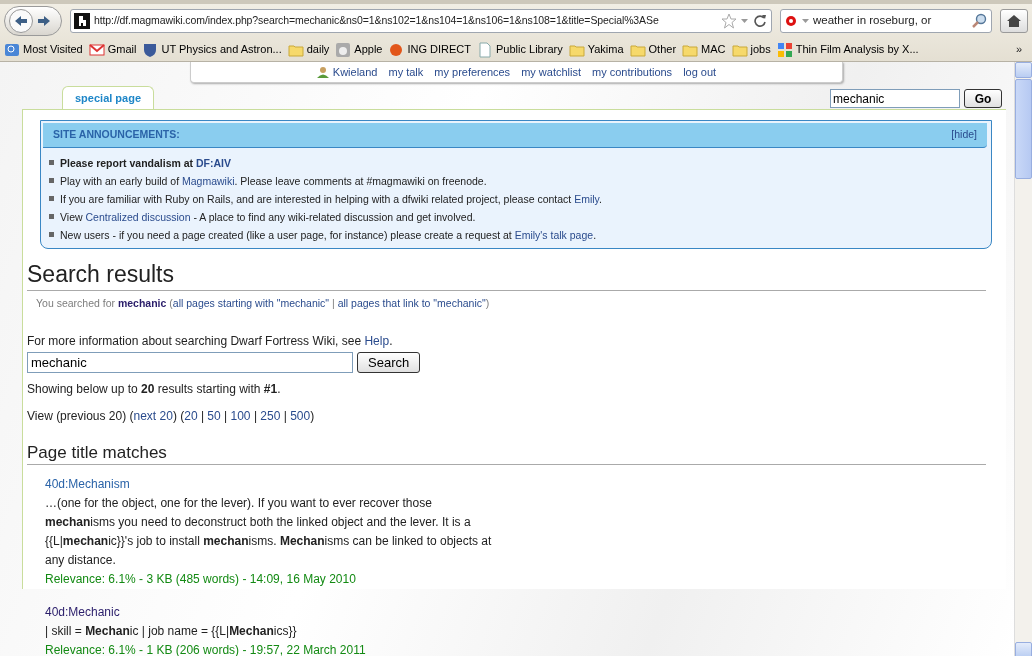 This screenshot has height=656, width=1032. I want to click on pagination-text: View (previous 20) (next 20) (20 | 50 | 100 | 250 | 500), so click(171, 417).